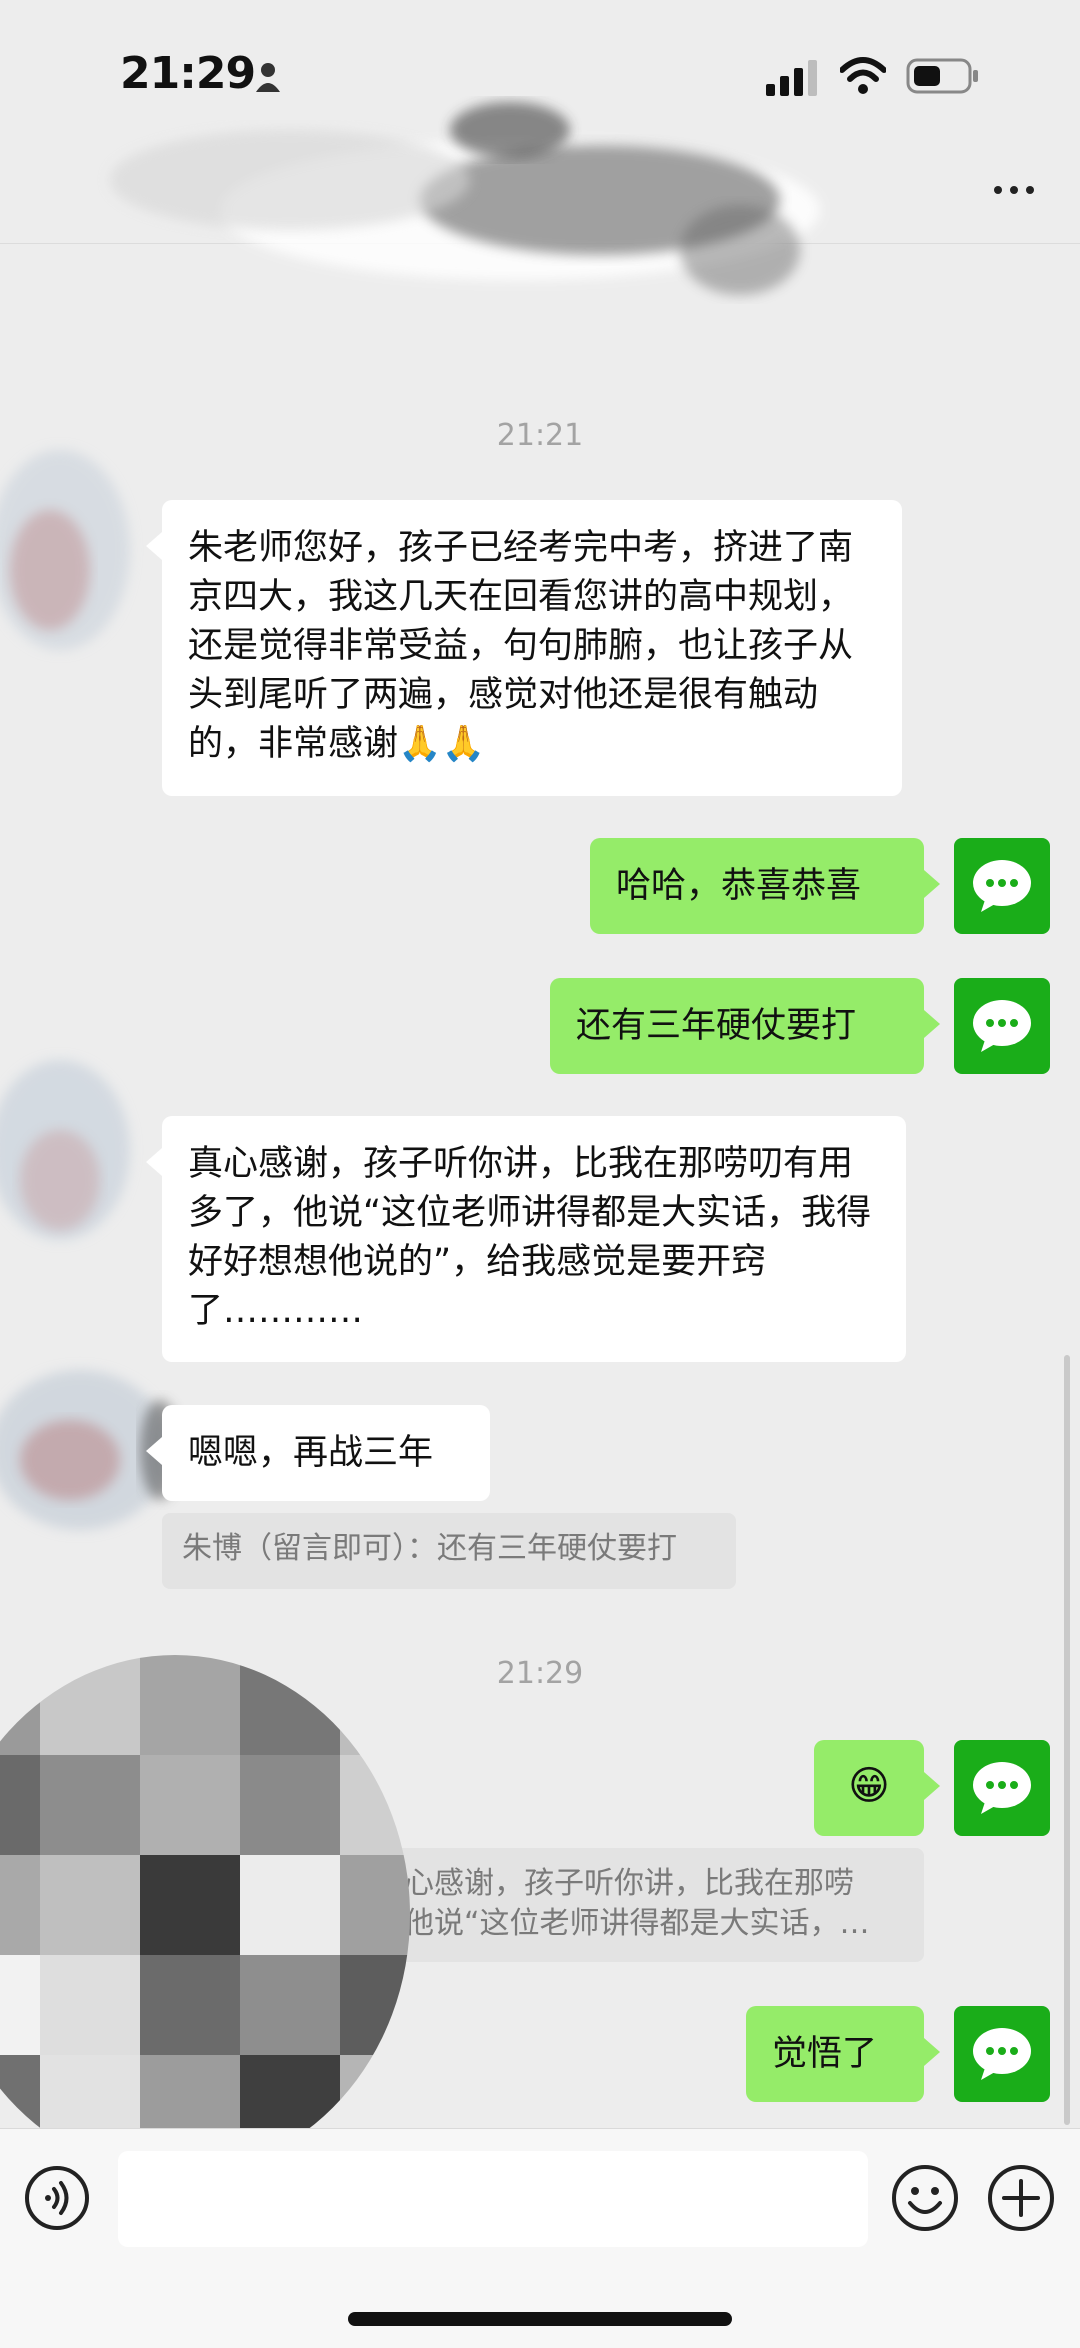 The height and width of the screenshot is (2348, 1080). Describe the element at coordinates (843, 2054) in the screenshot. I see `message-bubble-sent: 觉悟了` at that location.